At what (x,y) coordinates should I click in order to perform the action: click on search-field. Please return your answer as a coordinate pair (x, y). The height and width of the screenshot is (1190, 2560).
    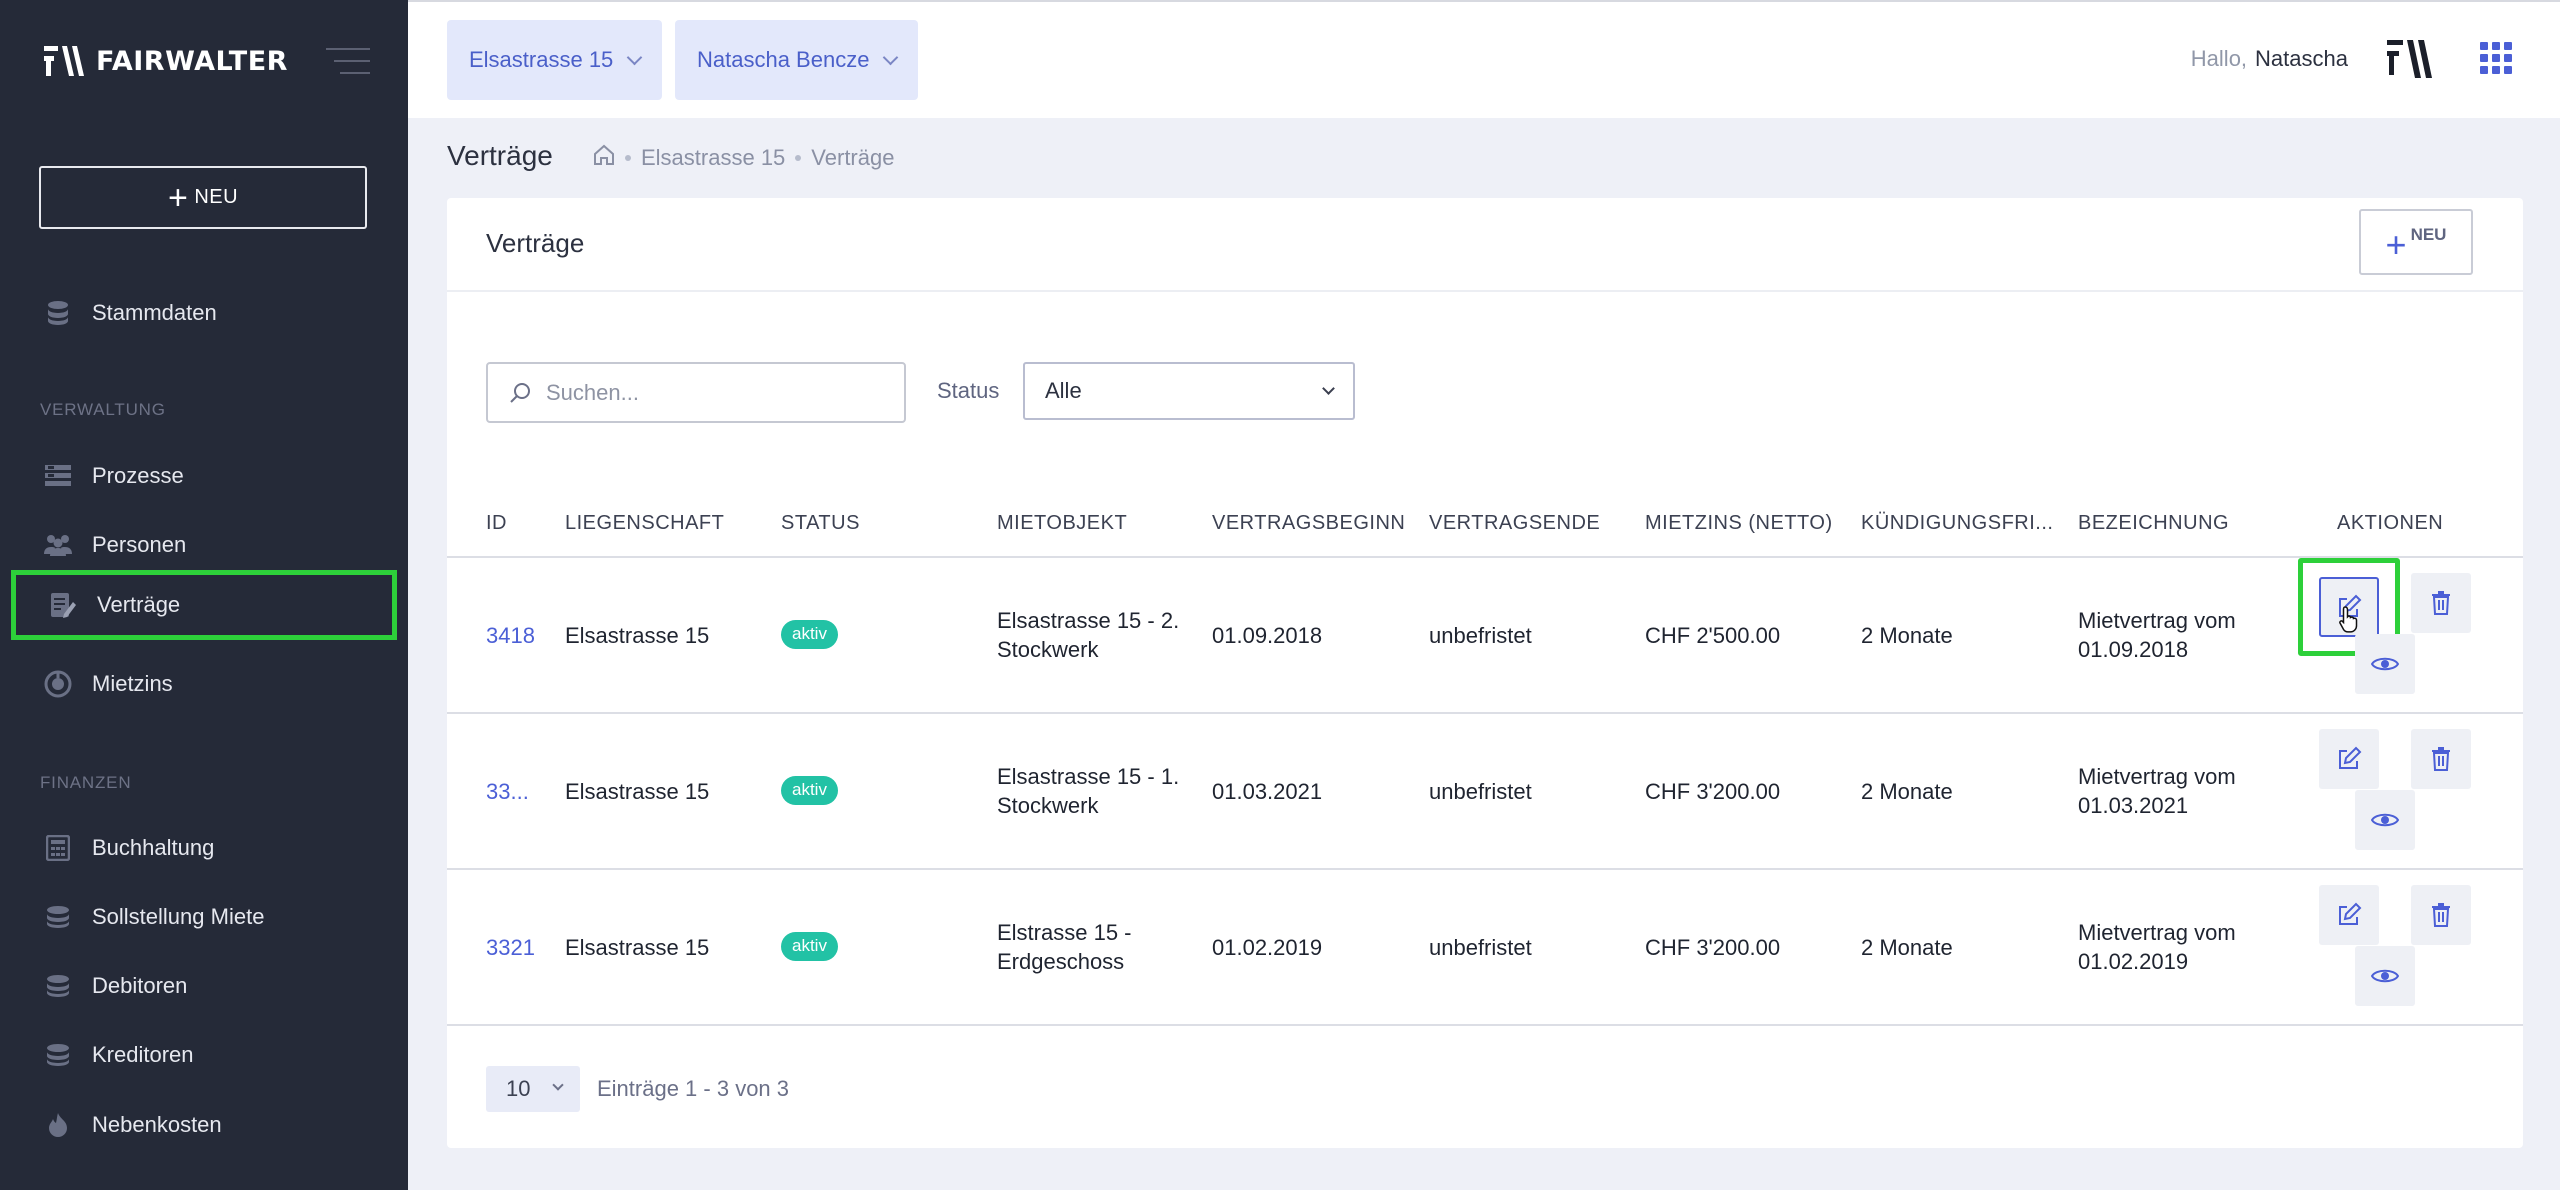
    Looking at the image, I should click on (696, 392).